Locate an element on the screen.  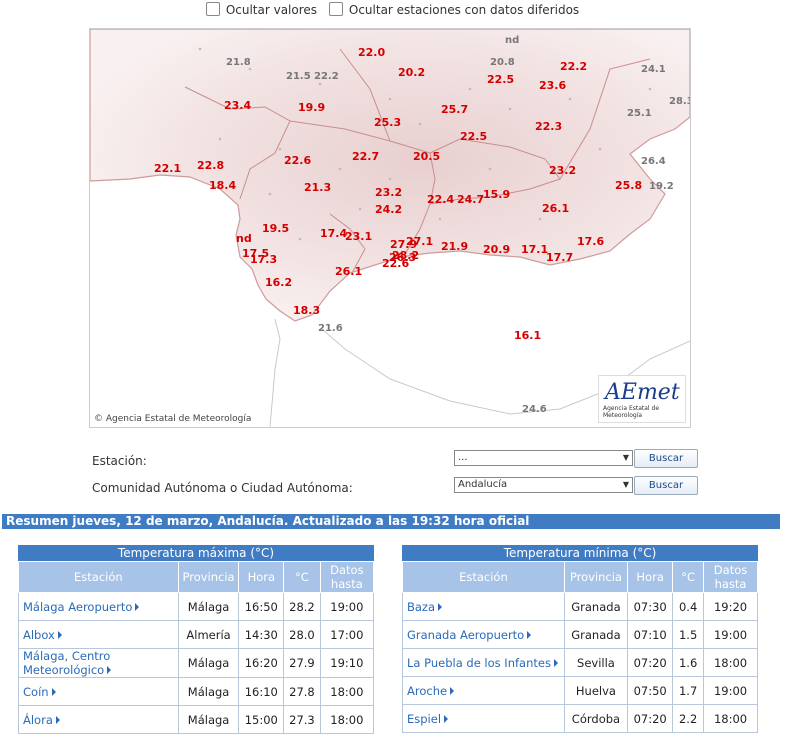
station-link: Álora is located at coordinates (98, 719).